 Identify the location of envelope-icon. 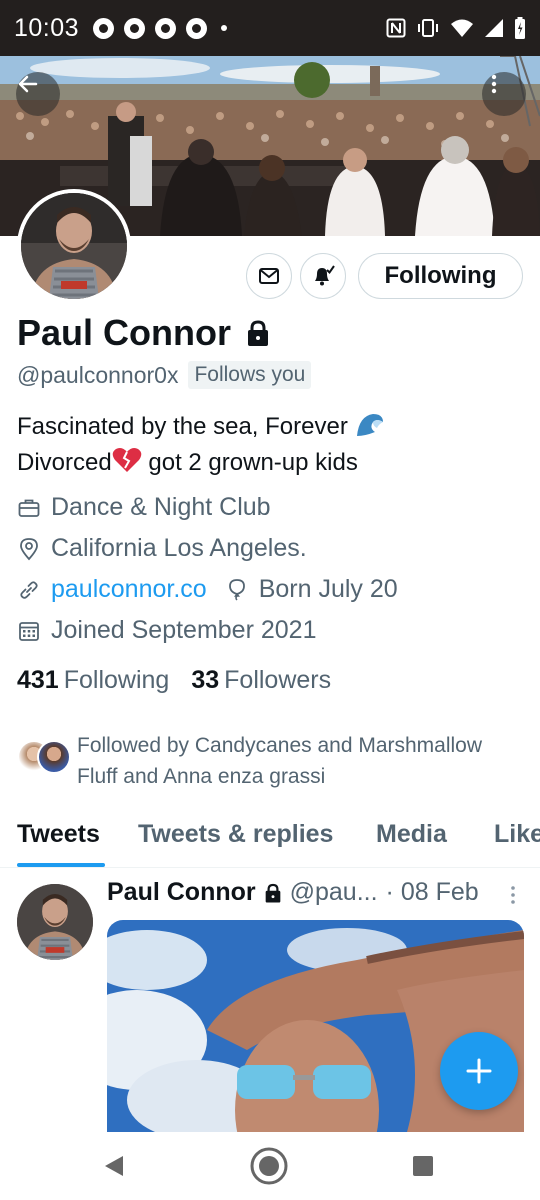
(269, 276).